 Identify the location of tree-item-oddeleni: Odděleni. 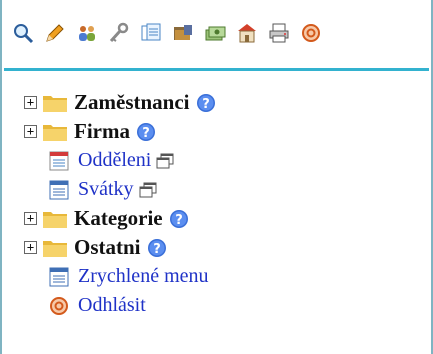
(120, 160).